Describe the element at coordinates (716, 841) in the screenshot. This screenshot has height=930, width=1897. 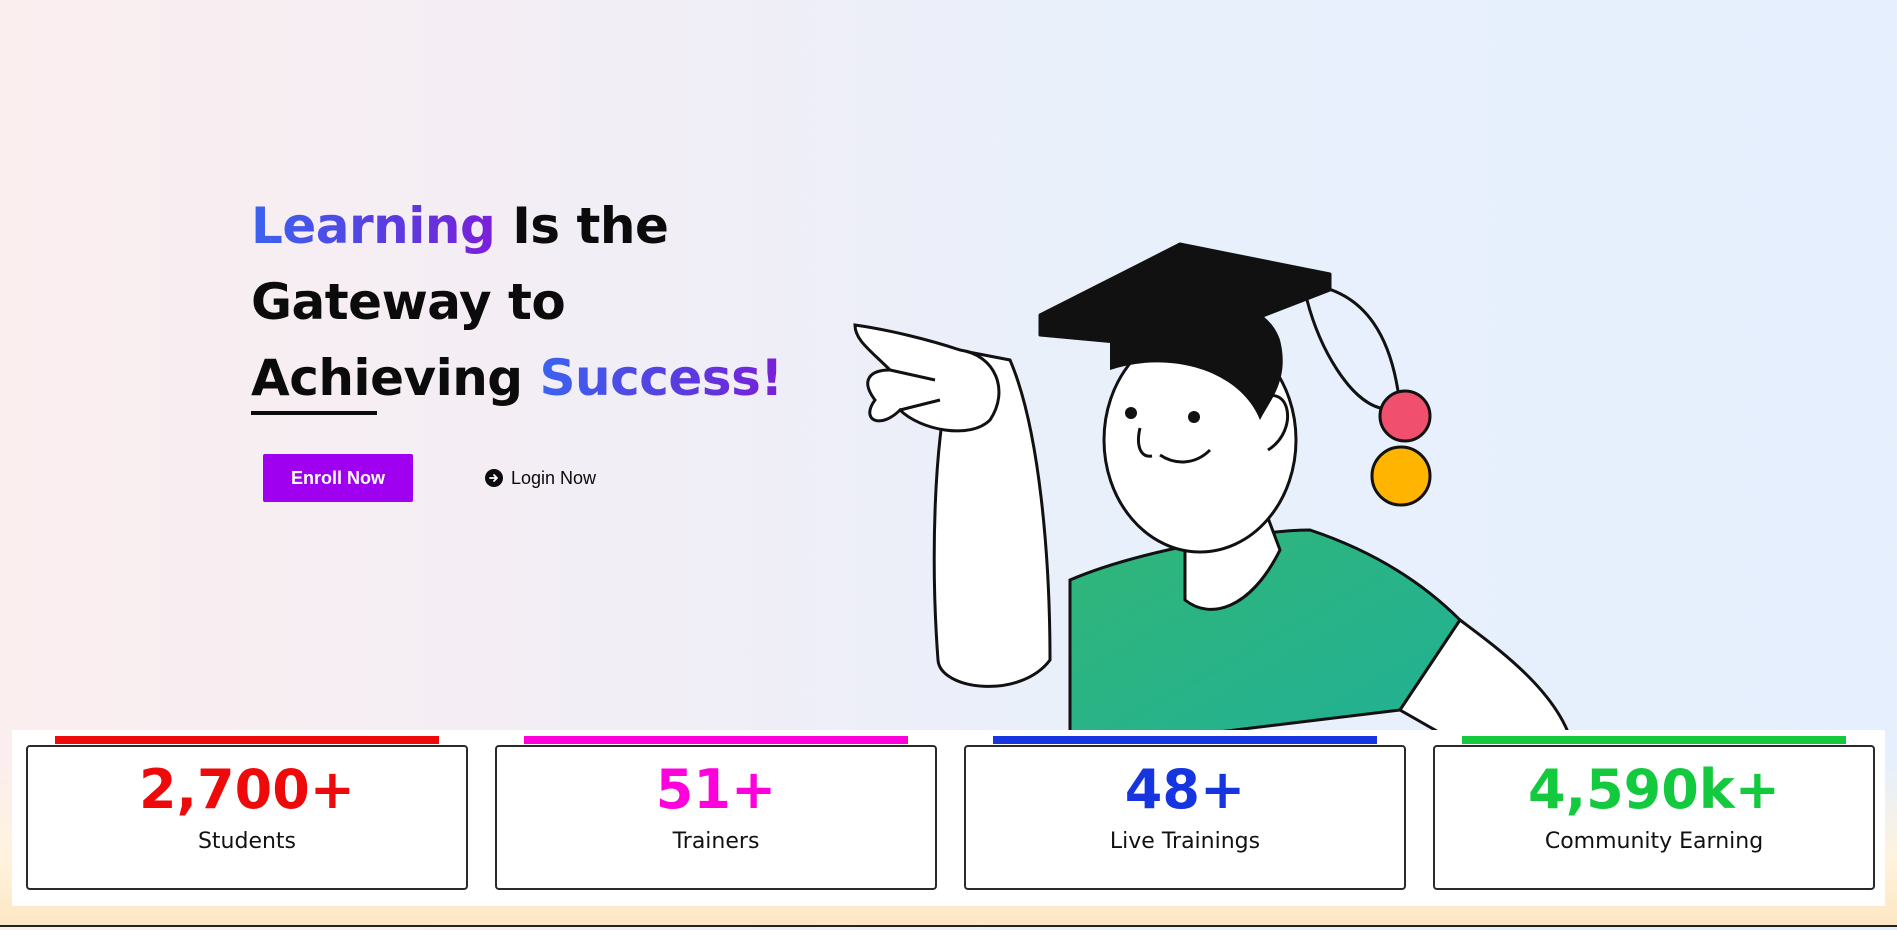
I see `stat-label: Trainers` at that location.